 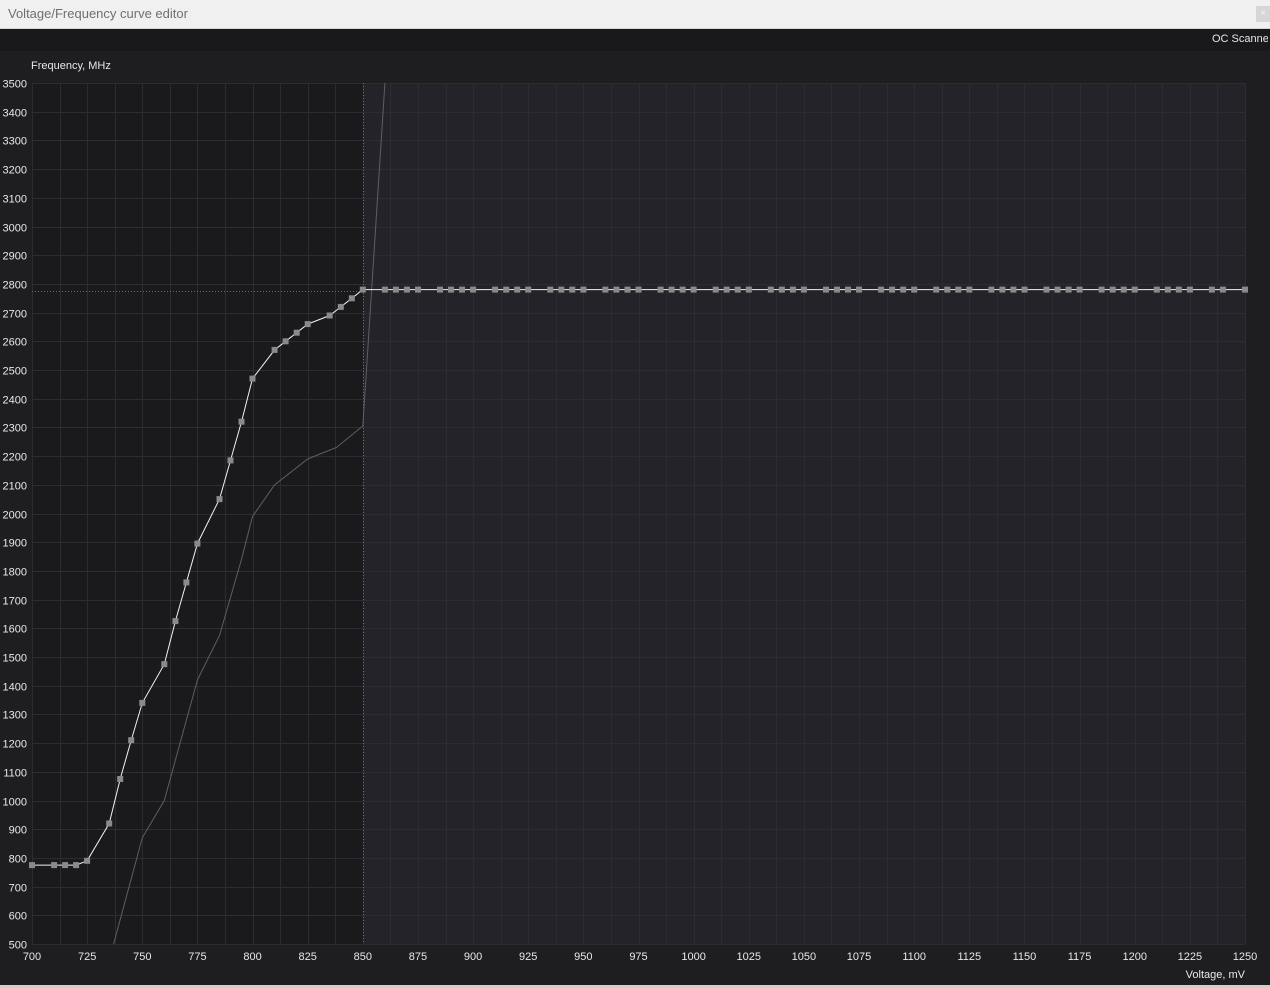 I want to click on x-tick-label: 1050, so click(x=804, y=957).